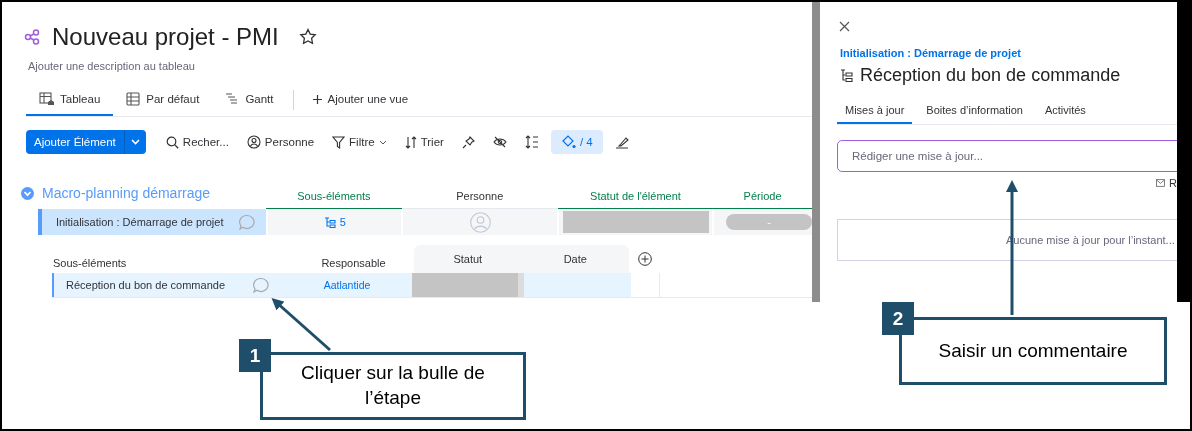  I want to click on panel-tab: Activités, so click(1065, 112).